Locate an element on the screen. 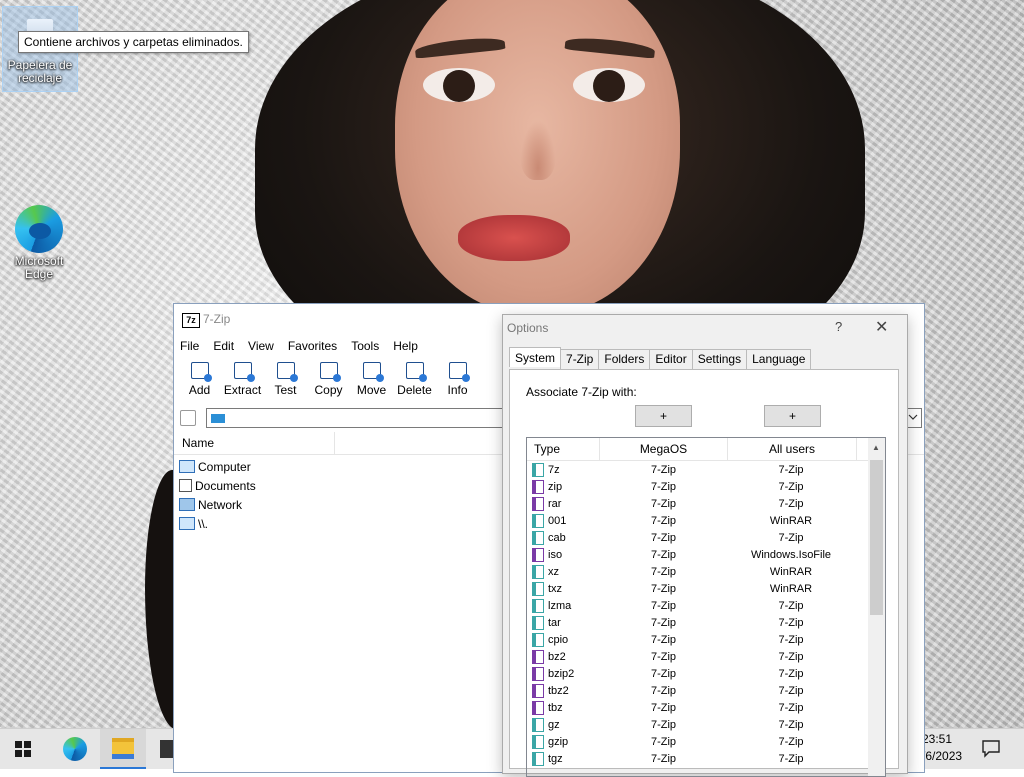 The width and height of the screenshot is (1024, 777). association-row: 001 7-Zip WinRAR is located at coordinates (706, 520).